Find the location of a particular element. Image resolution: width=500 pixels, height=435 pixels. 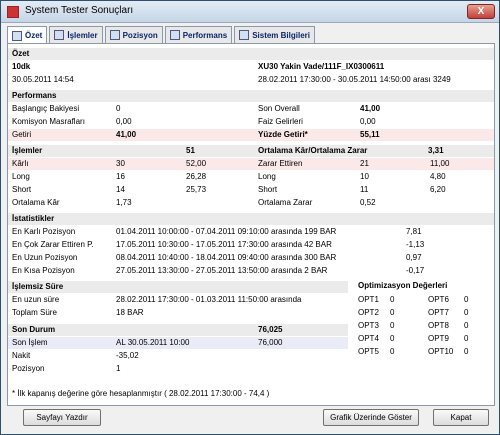

trades-tab-icon is located at coordinates (59, 35).